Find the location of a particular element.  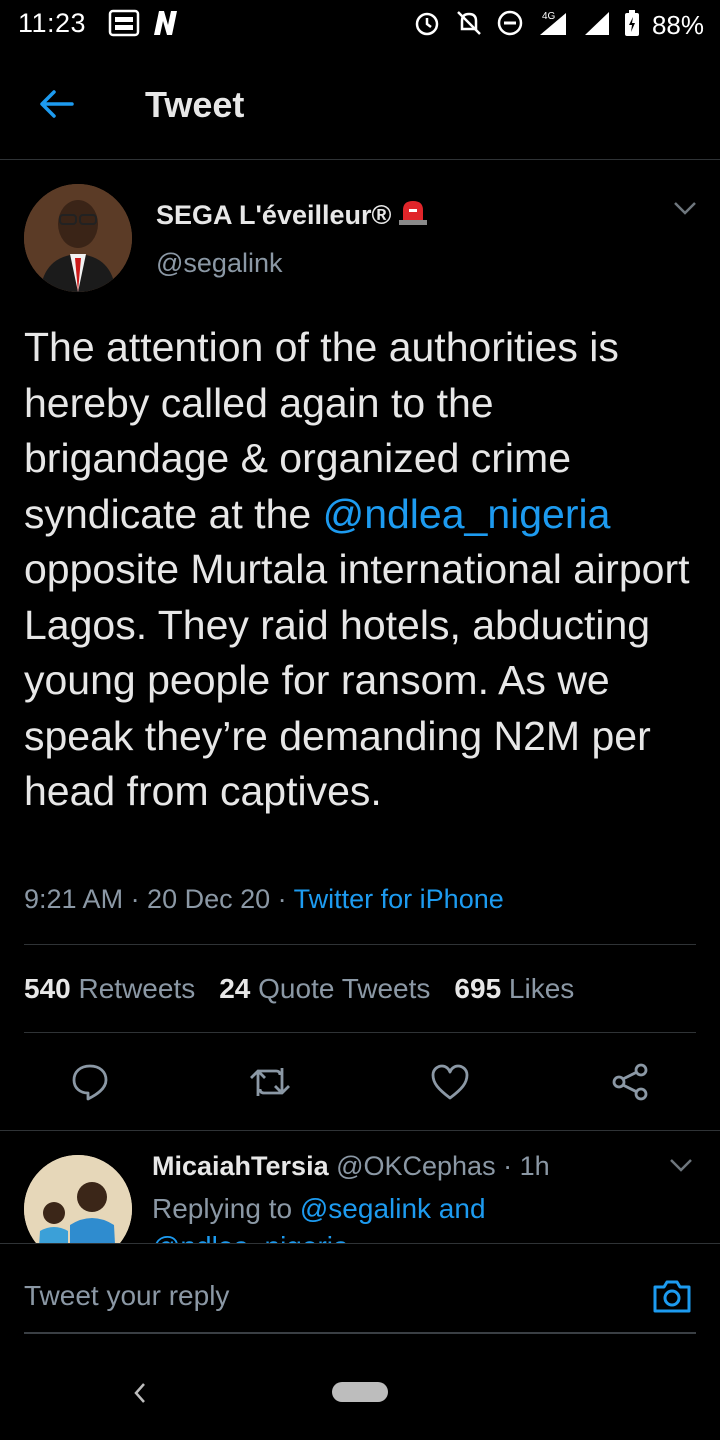

tweet-menu-button is located at coordinates (685, 210).